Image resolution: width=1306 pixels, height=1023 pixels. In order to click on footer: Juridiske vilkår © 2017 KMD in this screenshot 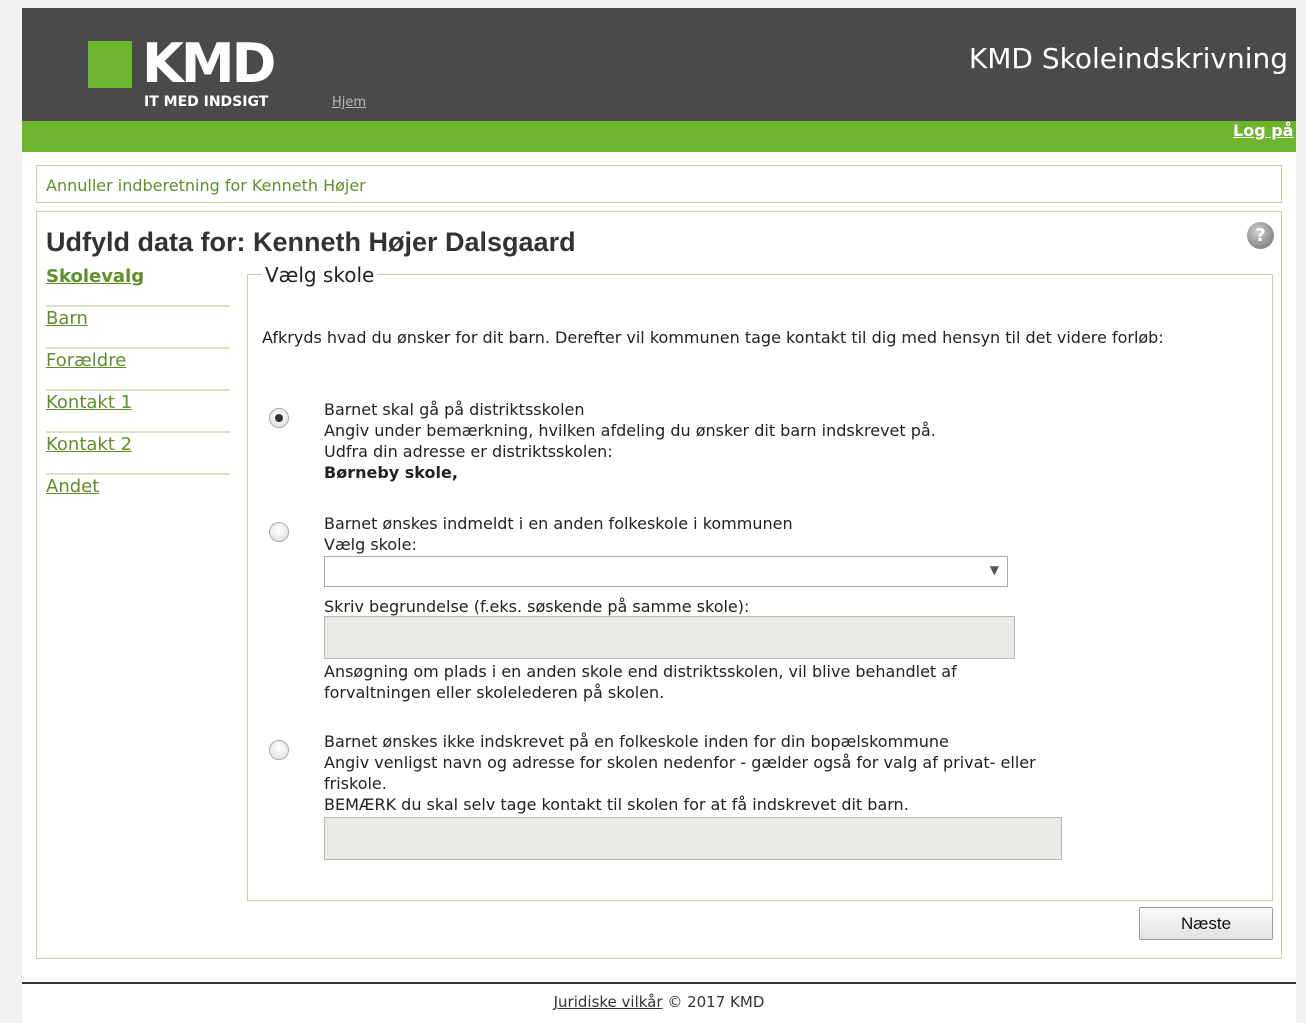, I will do `click(659, 1002)`.